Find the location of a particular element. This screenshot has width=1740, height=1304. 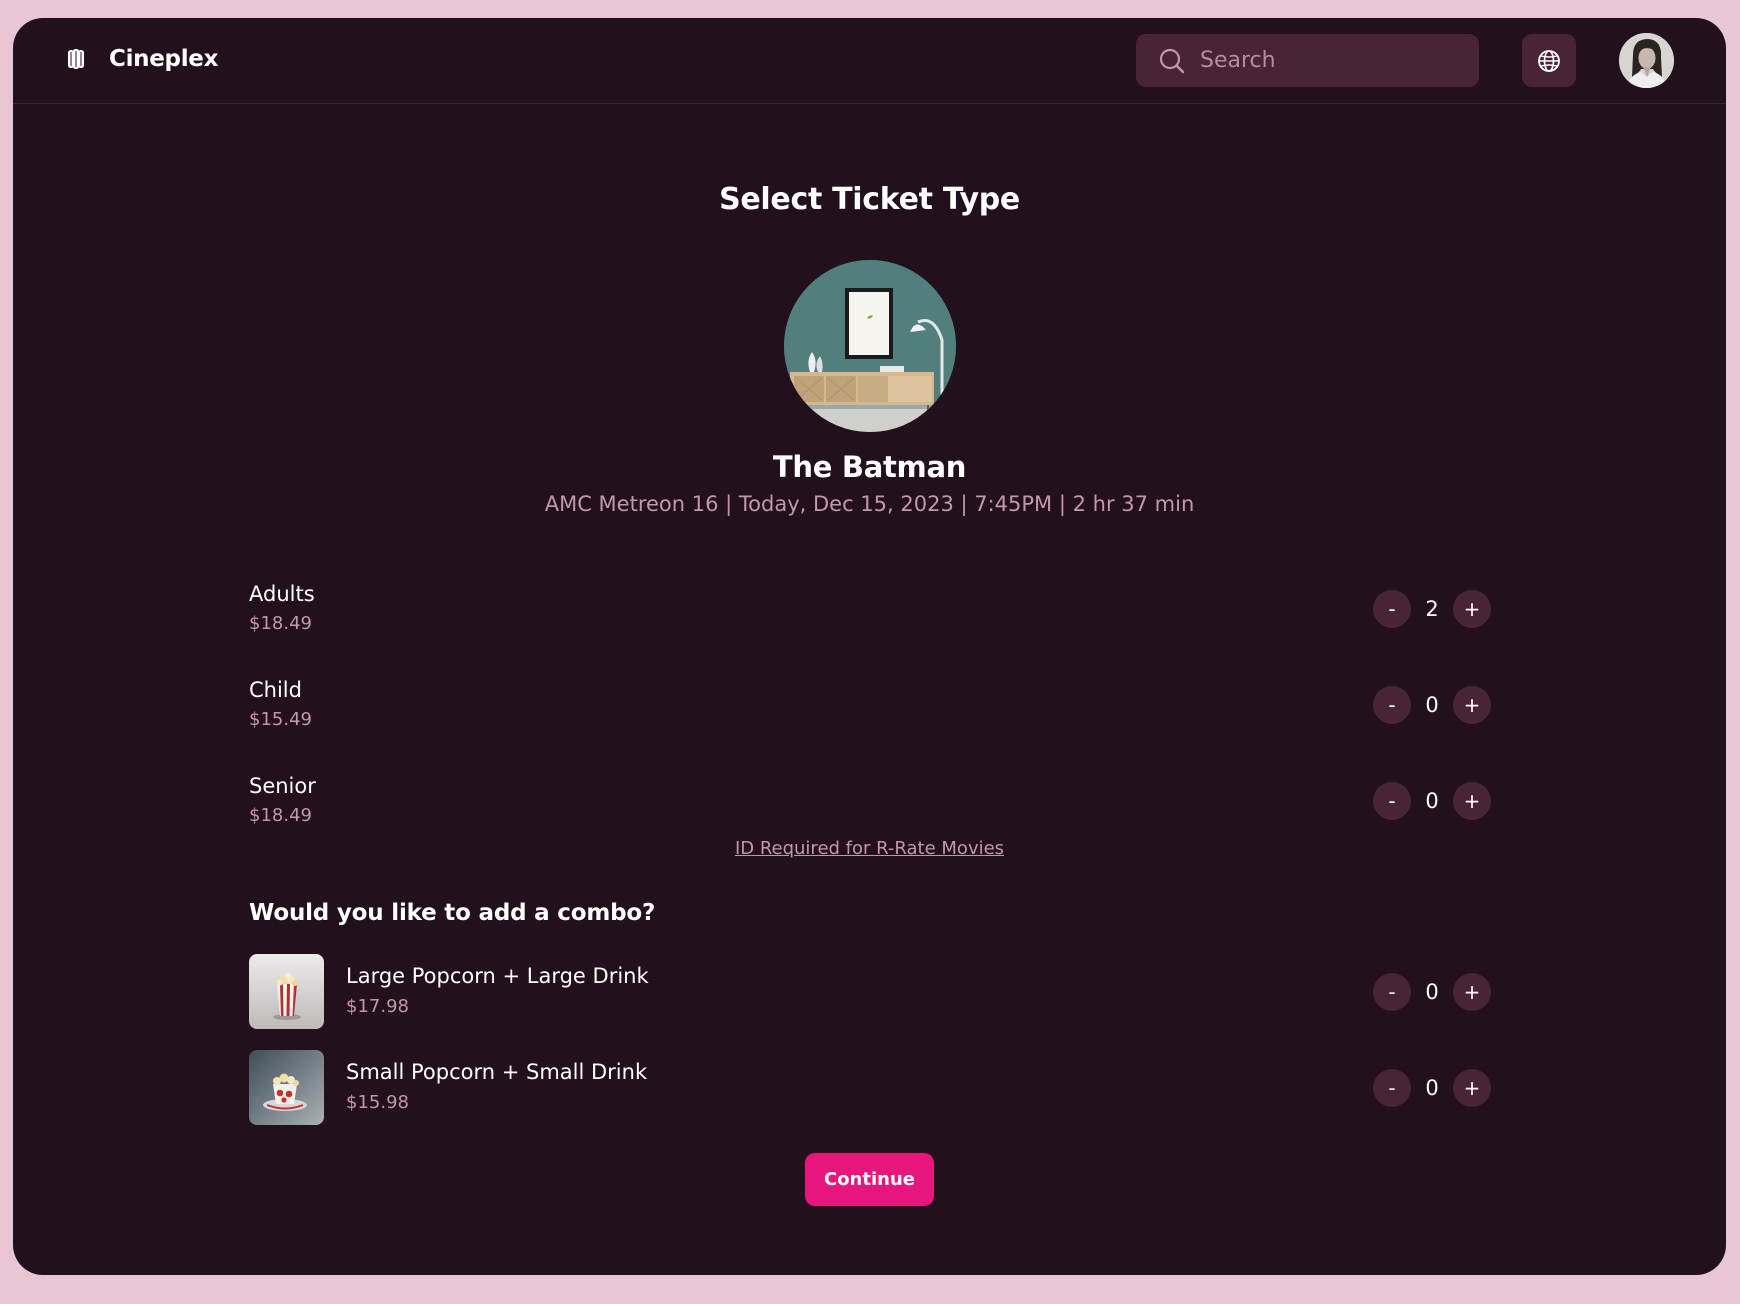

search-input is located at coordinates (1315, 60).